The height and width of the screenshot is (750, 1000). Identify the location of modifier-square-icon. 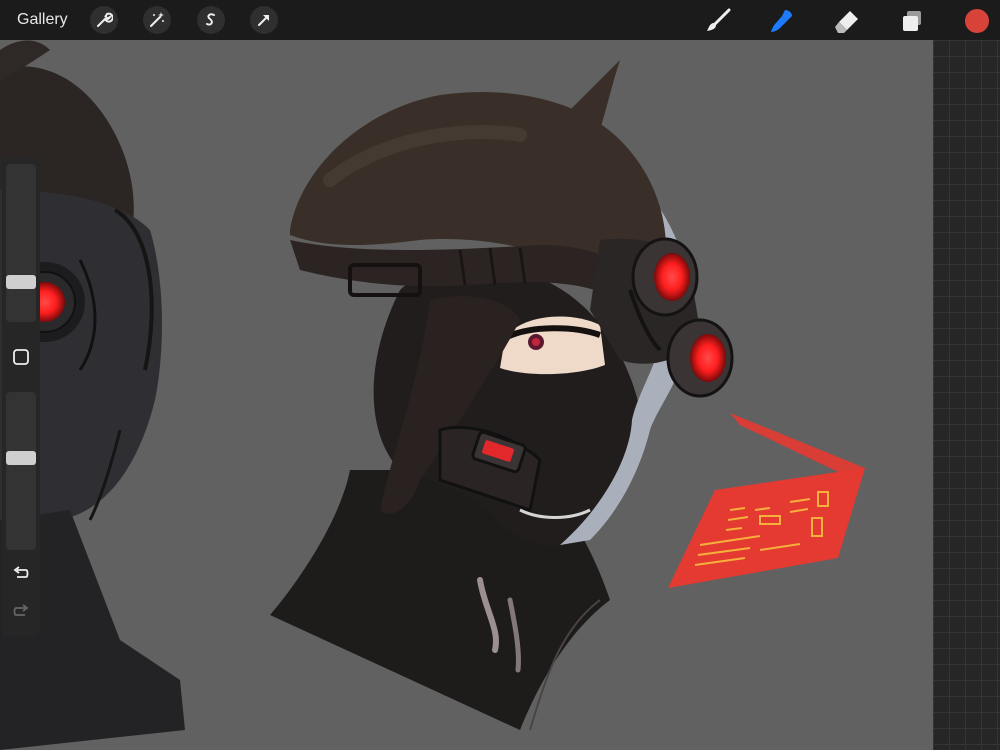
(21, 357).